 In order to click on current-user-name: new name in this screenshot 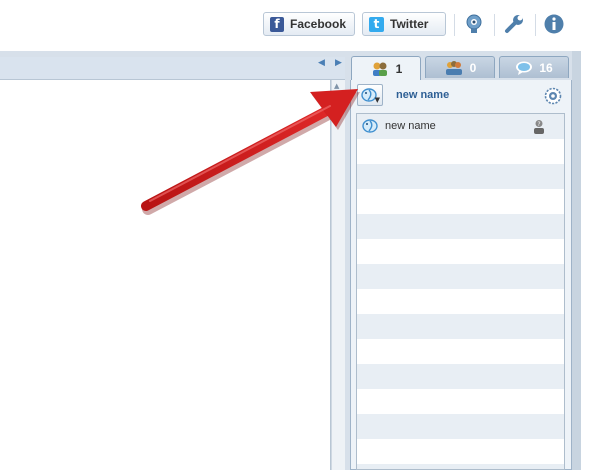, I will do `click(422, 95)`.